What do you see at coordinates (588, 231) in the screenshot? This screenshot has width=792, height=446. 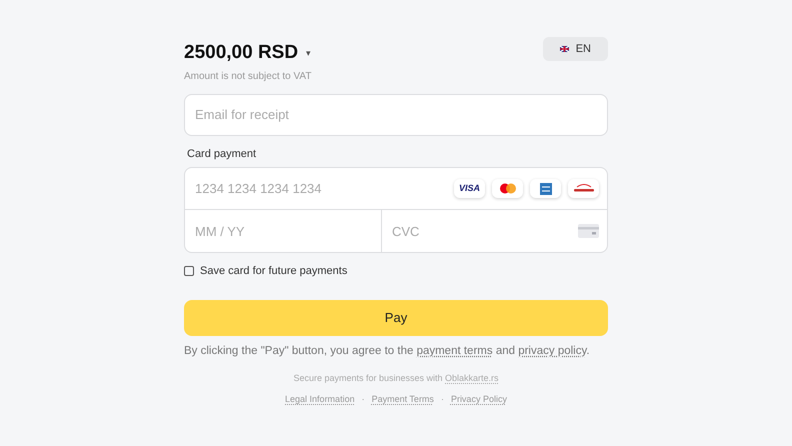 I see `card-back-icon` at bounding box center [588, 231].